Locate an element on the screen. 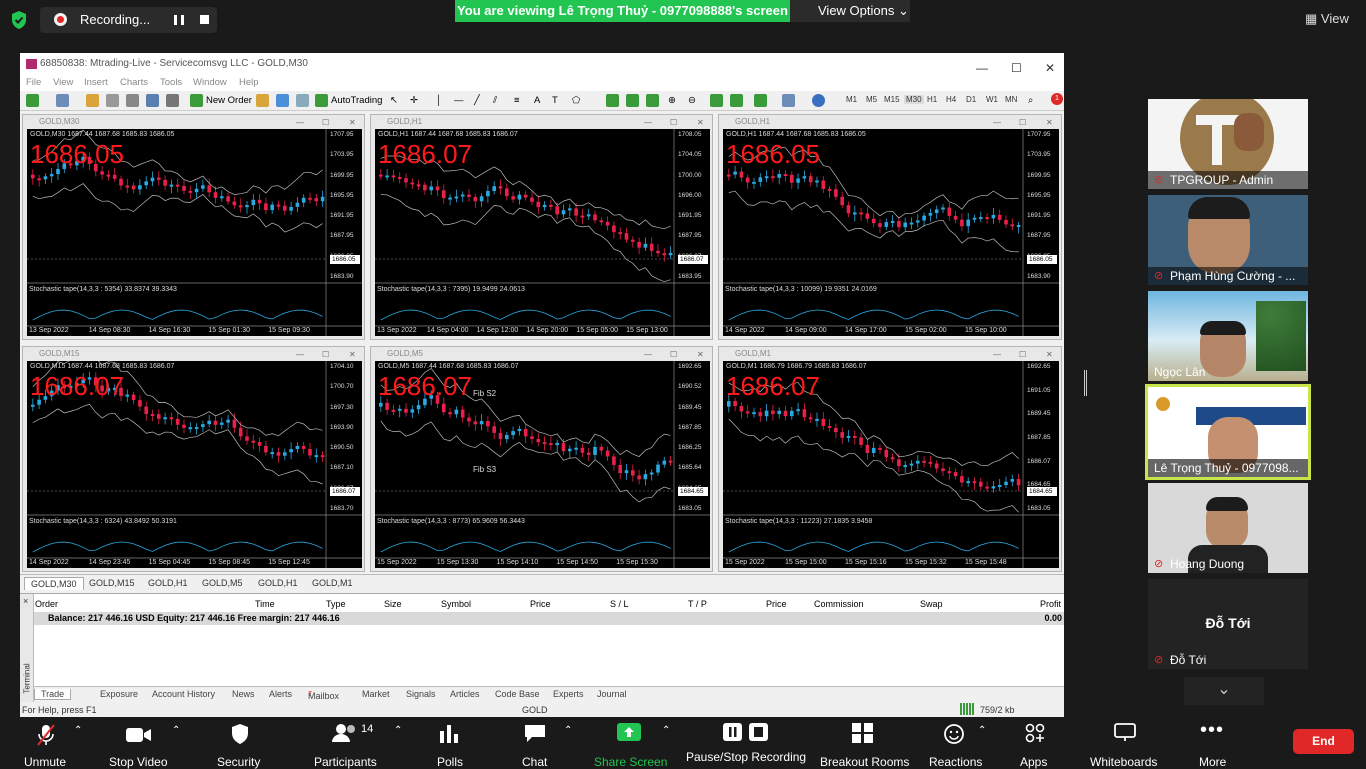  col-order: Order is located at coordinates (46, 604).